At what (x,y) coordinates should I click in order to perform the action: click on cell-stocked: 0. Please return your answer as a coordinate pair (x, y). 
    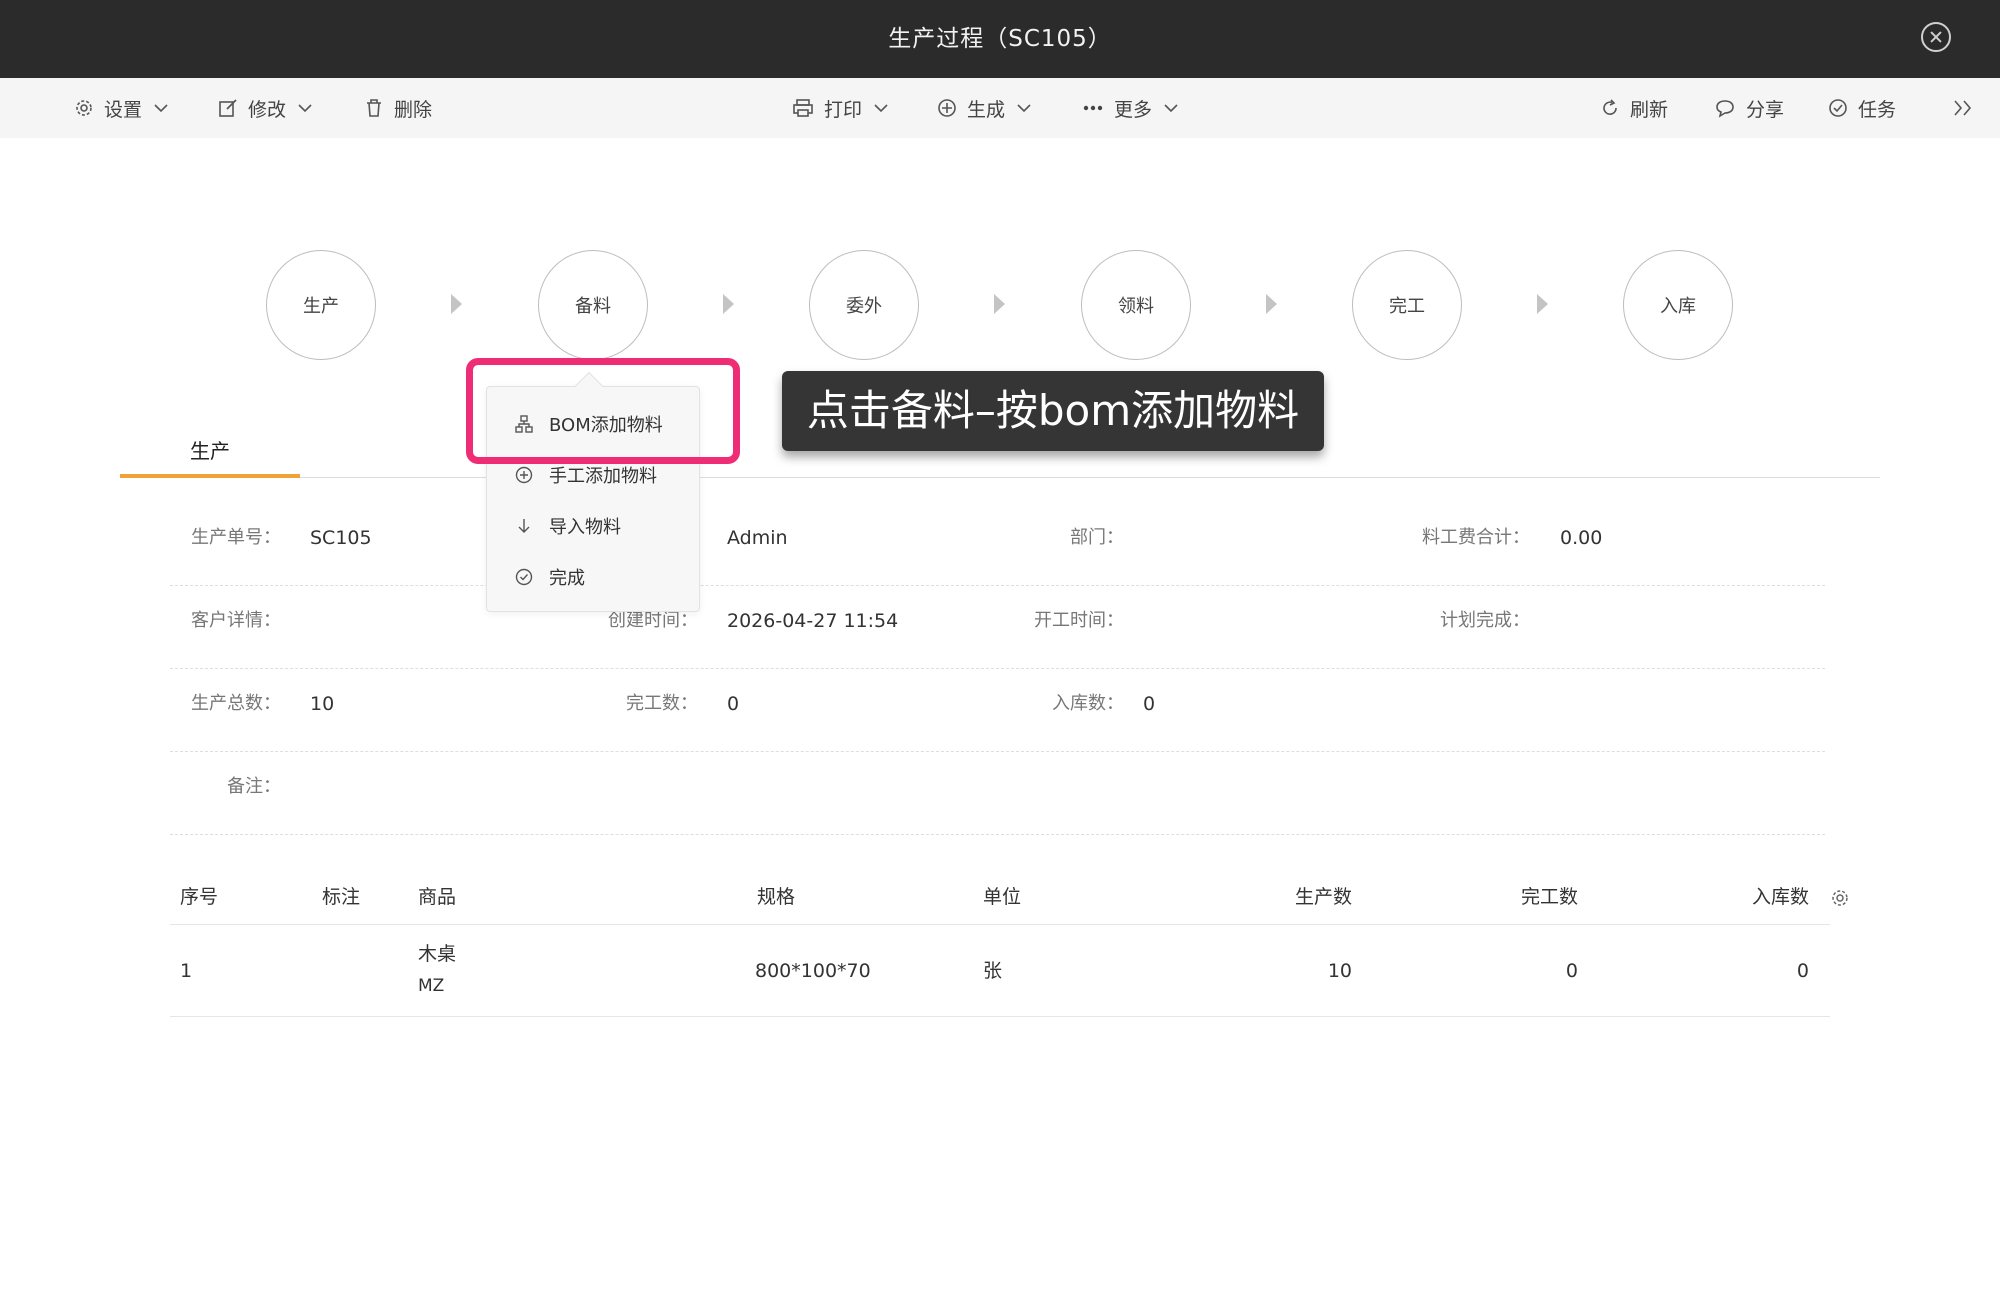
    Looking at the image, I should click on (1802, 971).